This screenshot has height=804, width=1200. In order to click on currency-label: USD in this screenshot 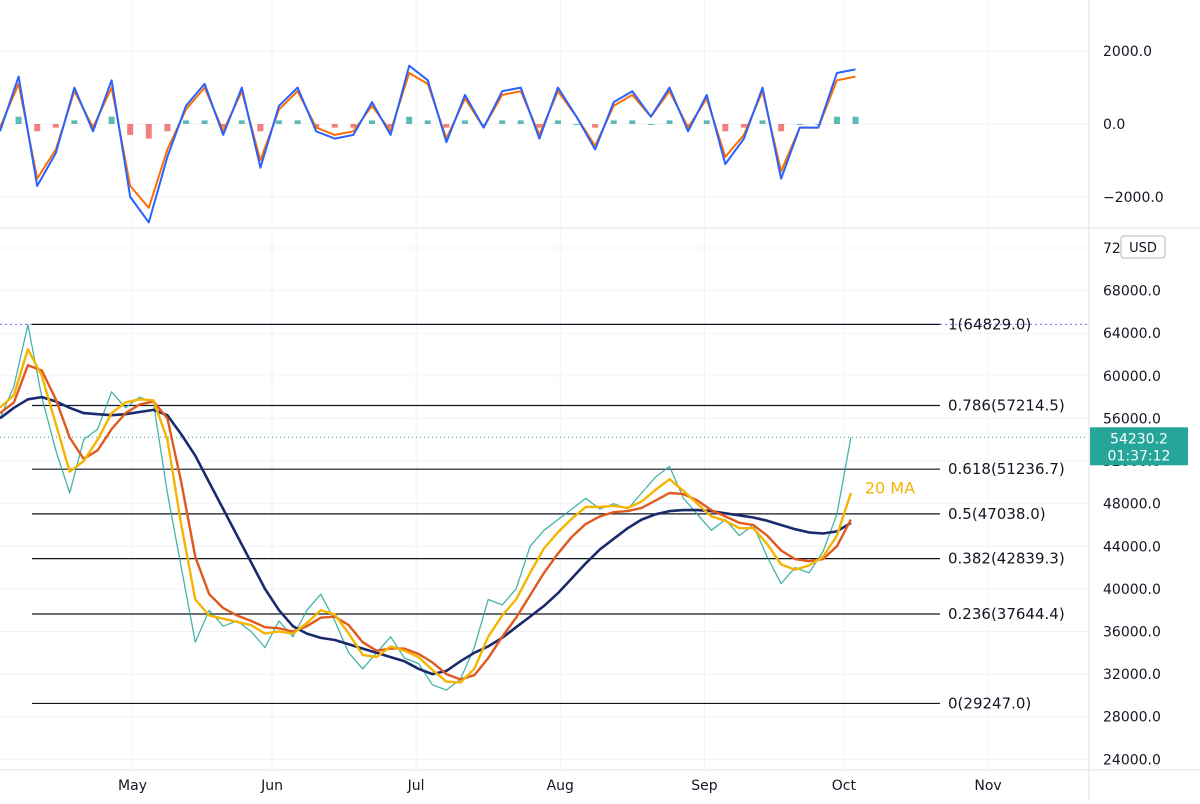, I will do `click(1143, 248)`.